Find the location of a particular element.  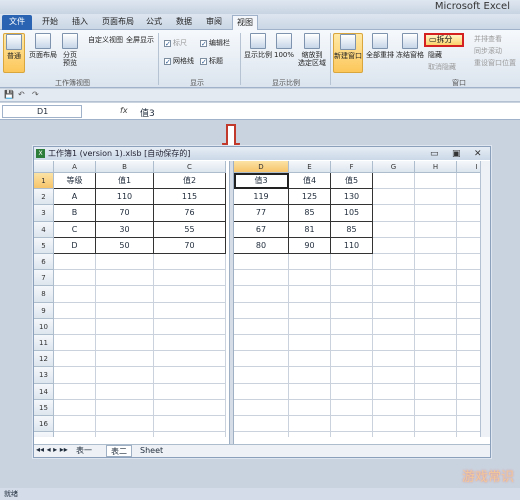

cell-E8 is located at coordinates (310, 294).